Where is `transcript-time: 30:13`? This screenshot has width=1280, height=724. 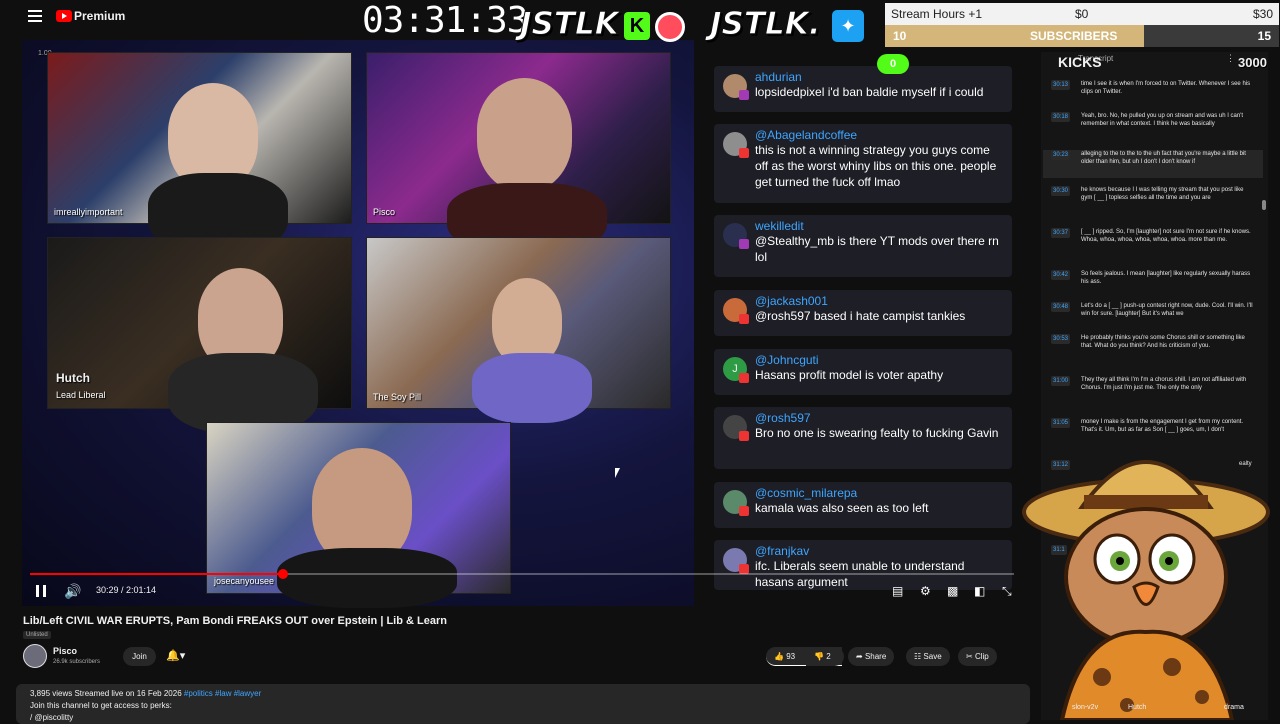 transcript-time: 30:13 is located at coordinates (1061, 85).